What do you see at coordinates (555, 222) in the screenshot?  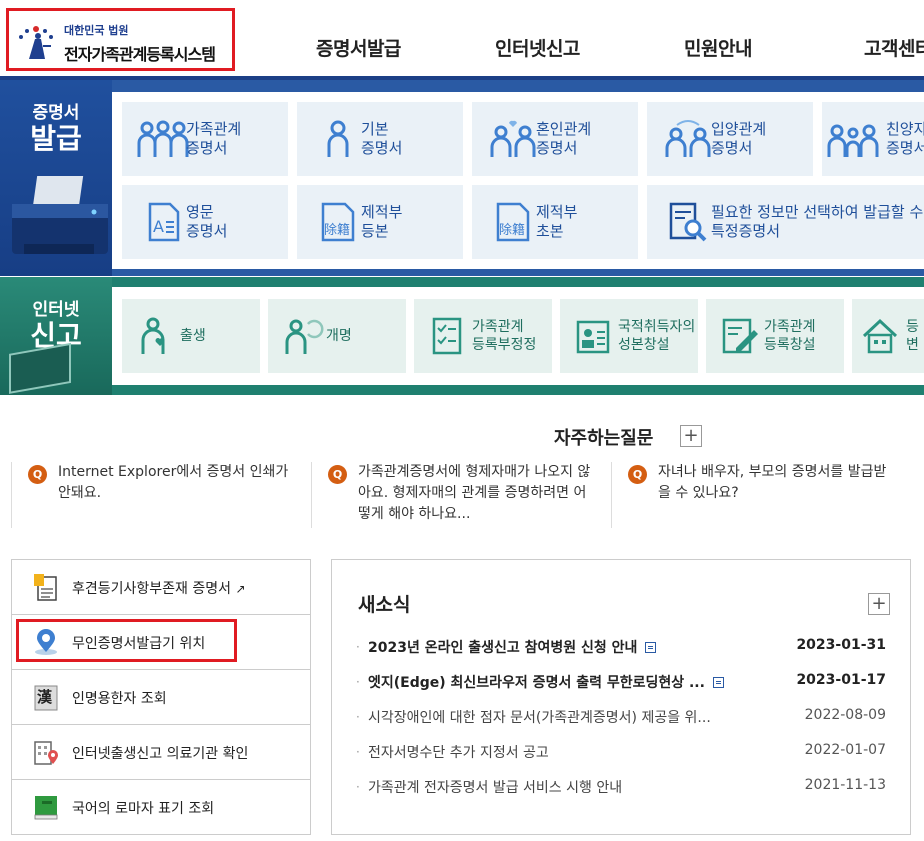 I see `tile-removed-register-abstract: 除籍 제적부 초본` at bounding box center [555, 222].